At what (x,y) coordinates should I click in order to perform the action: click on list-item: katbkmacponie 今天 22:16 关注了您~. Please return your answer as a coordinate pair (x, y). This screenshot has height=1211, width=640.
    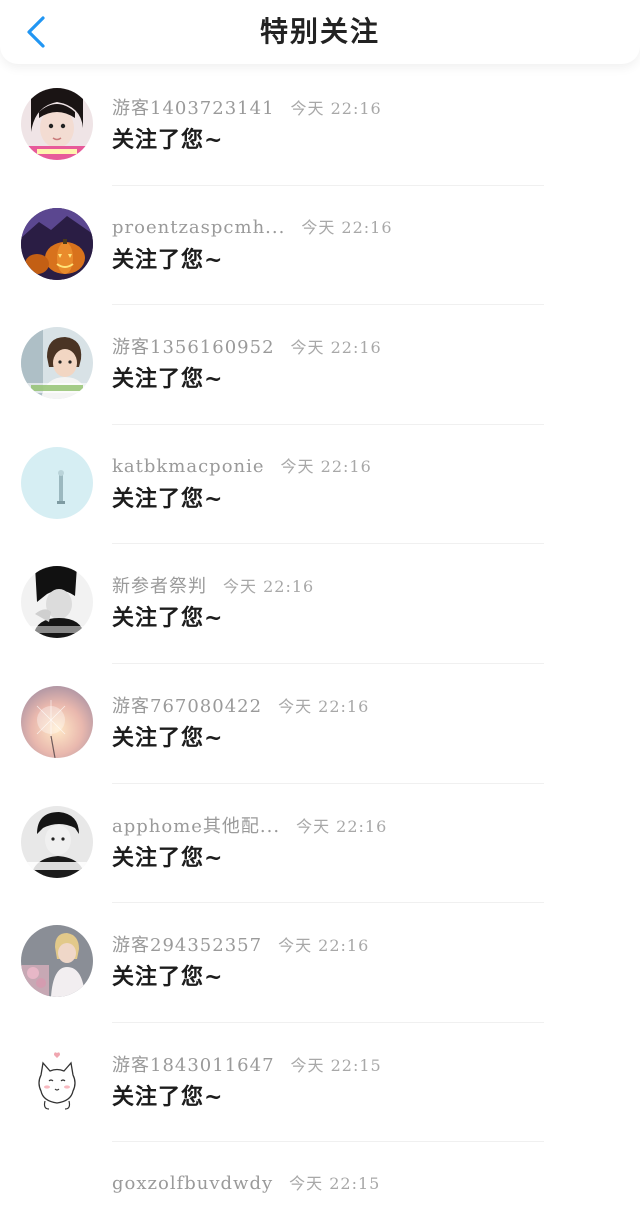
    Looking at the image, I should click on (320, 485).